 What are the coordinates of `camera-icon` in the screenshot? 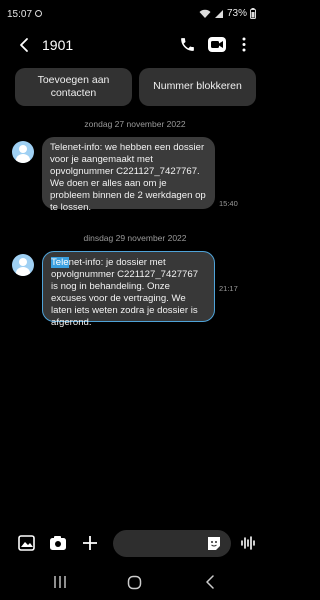 It's located at (58, 543).